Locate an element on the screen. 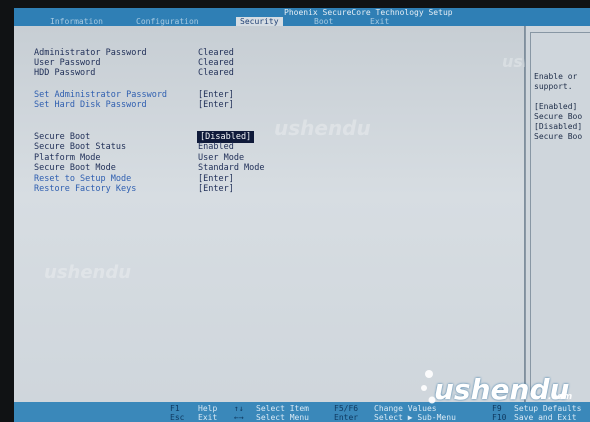  help-line: [Enabled] is located at coordinates (556, 106).